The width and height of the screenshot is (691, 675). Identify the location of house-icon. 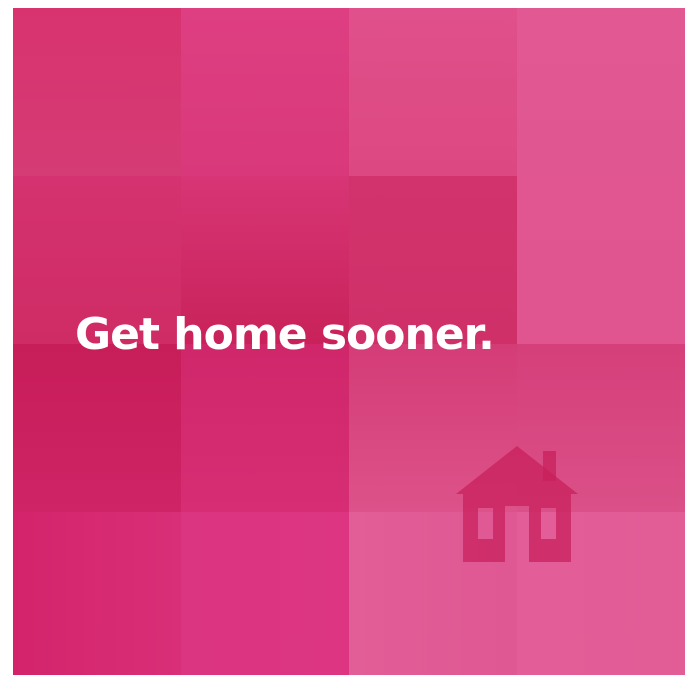
(517, 504).